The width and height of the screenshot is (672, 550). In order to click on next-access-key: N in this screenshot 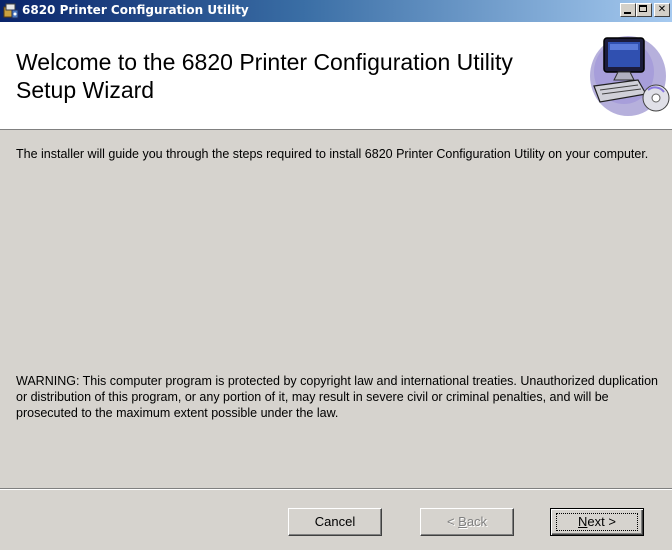, I will do `click(583, 521)`.